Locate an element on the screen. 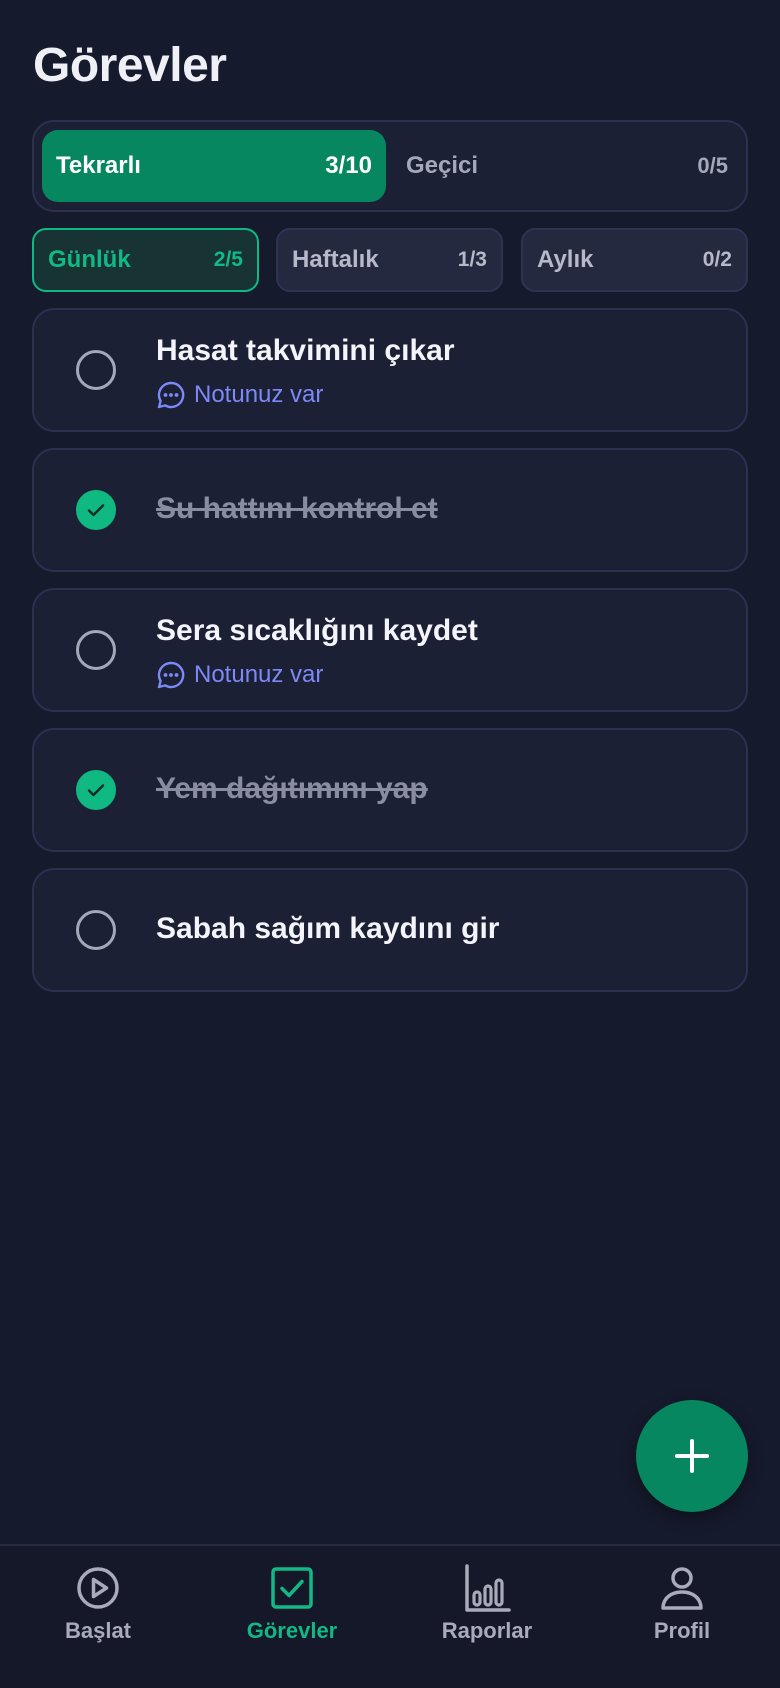 The image size is (780, 1688). segment-count: 3/10 is located at coordinates (348, 165).